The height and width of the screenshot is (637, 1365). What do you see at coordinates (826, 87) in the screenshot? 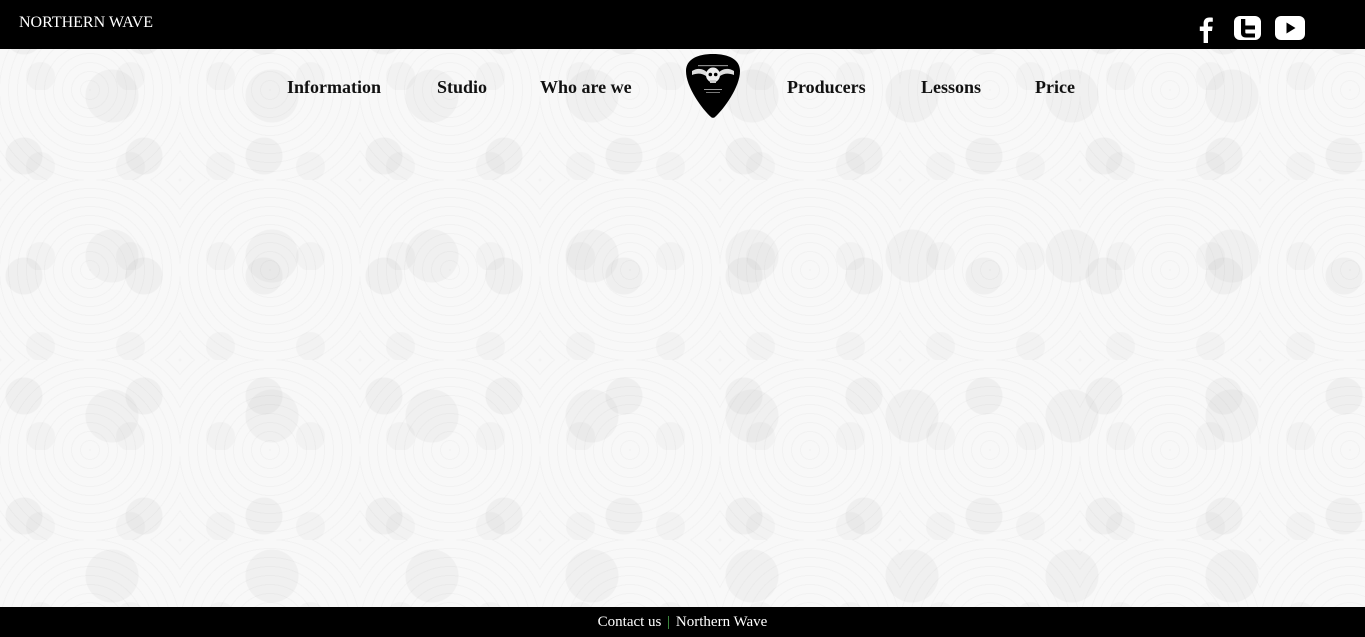
I see `nav-producers: Producers` at bounding box center [826, 87].